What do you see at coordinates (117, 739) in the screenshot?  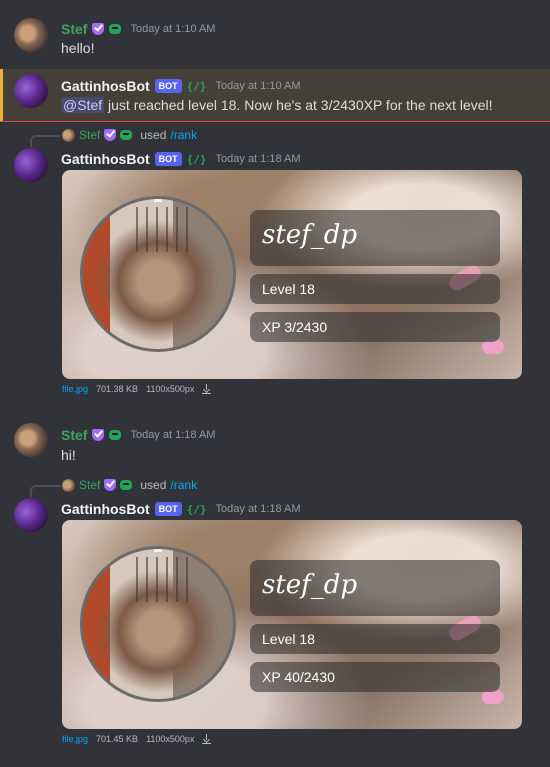 I see `file-size: 701.45 KB` at bounding box center [117, 739].